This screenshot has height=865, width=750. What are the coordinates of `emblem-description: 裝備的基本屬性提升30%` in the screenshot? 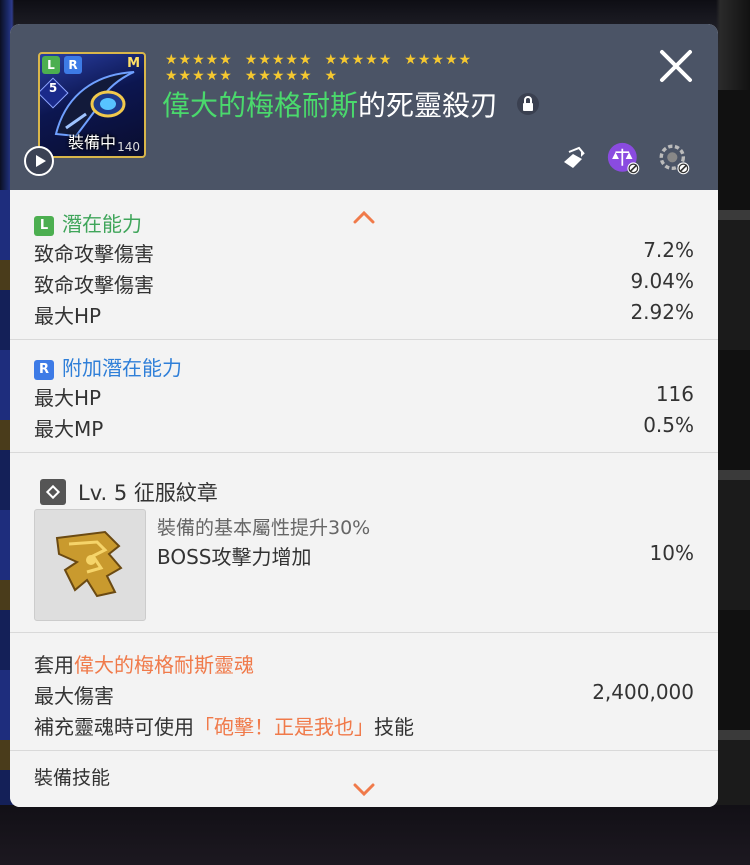 It's located at (264, 528).